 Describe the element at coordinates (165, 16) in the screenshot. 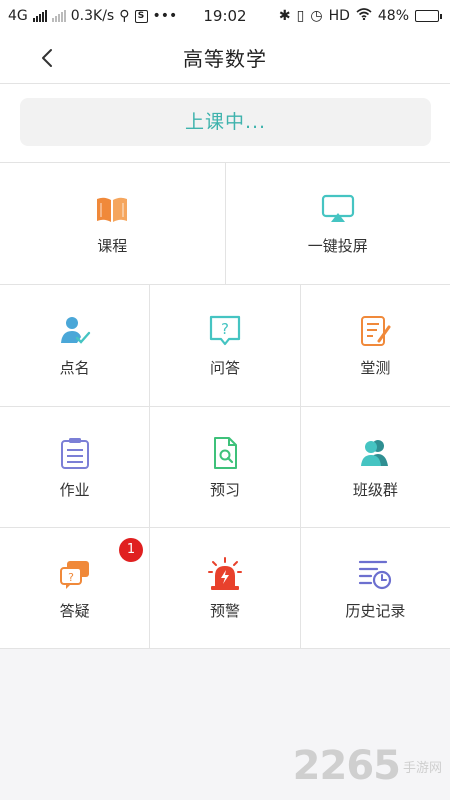

I see `more-icon: •••` at that location.